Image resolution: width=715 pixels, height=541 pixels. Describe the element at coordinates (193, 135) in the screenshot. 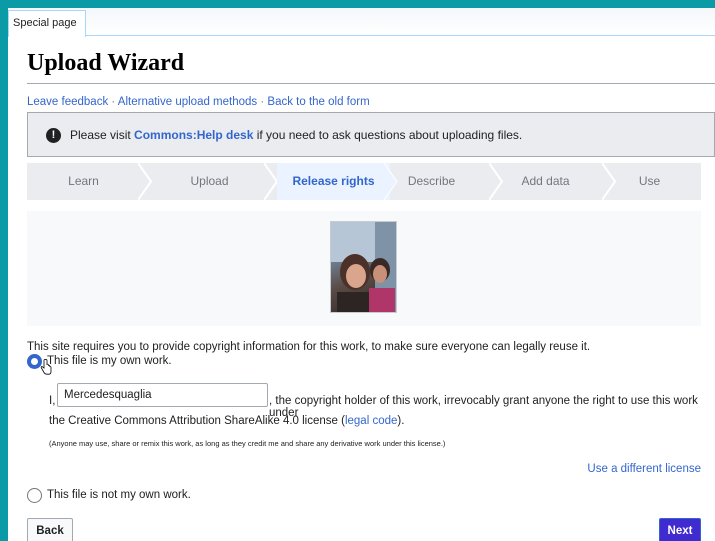

I see `help-desk-link: Commons:Help desk` at that location.